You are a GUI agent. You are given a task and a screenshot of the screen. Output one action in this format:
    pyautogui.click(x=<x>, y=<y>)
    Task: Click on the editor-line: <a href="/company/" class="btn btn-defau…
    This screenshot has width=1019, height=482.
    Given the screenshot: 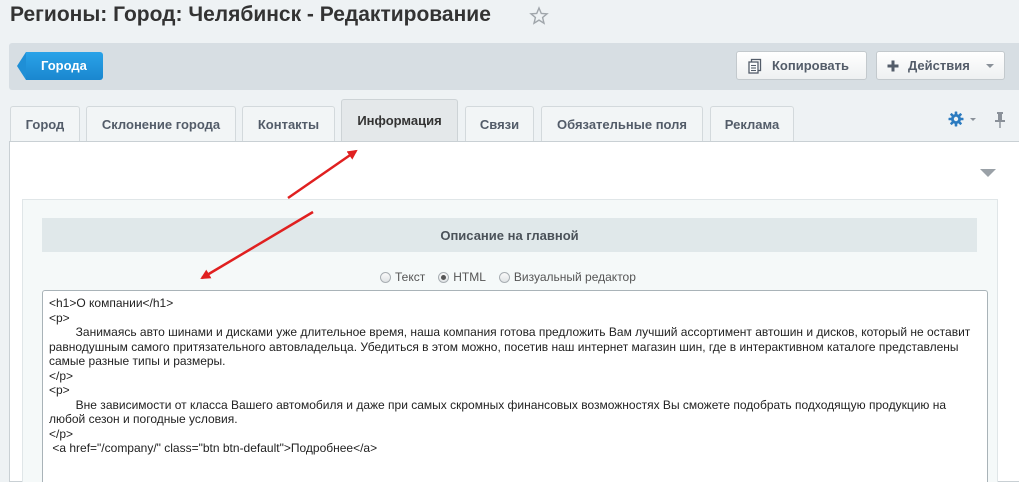 What is the action you would take?
    pyautogui.click(x=213, y=448)
    